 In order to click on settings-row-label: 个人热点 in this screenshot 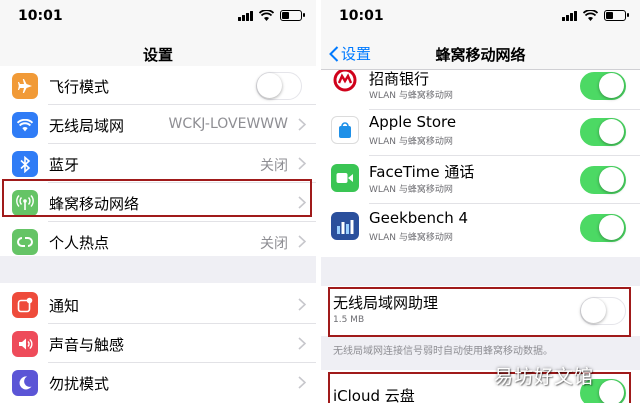, I will do `click(79, 243)`.